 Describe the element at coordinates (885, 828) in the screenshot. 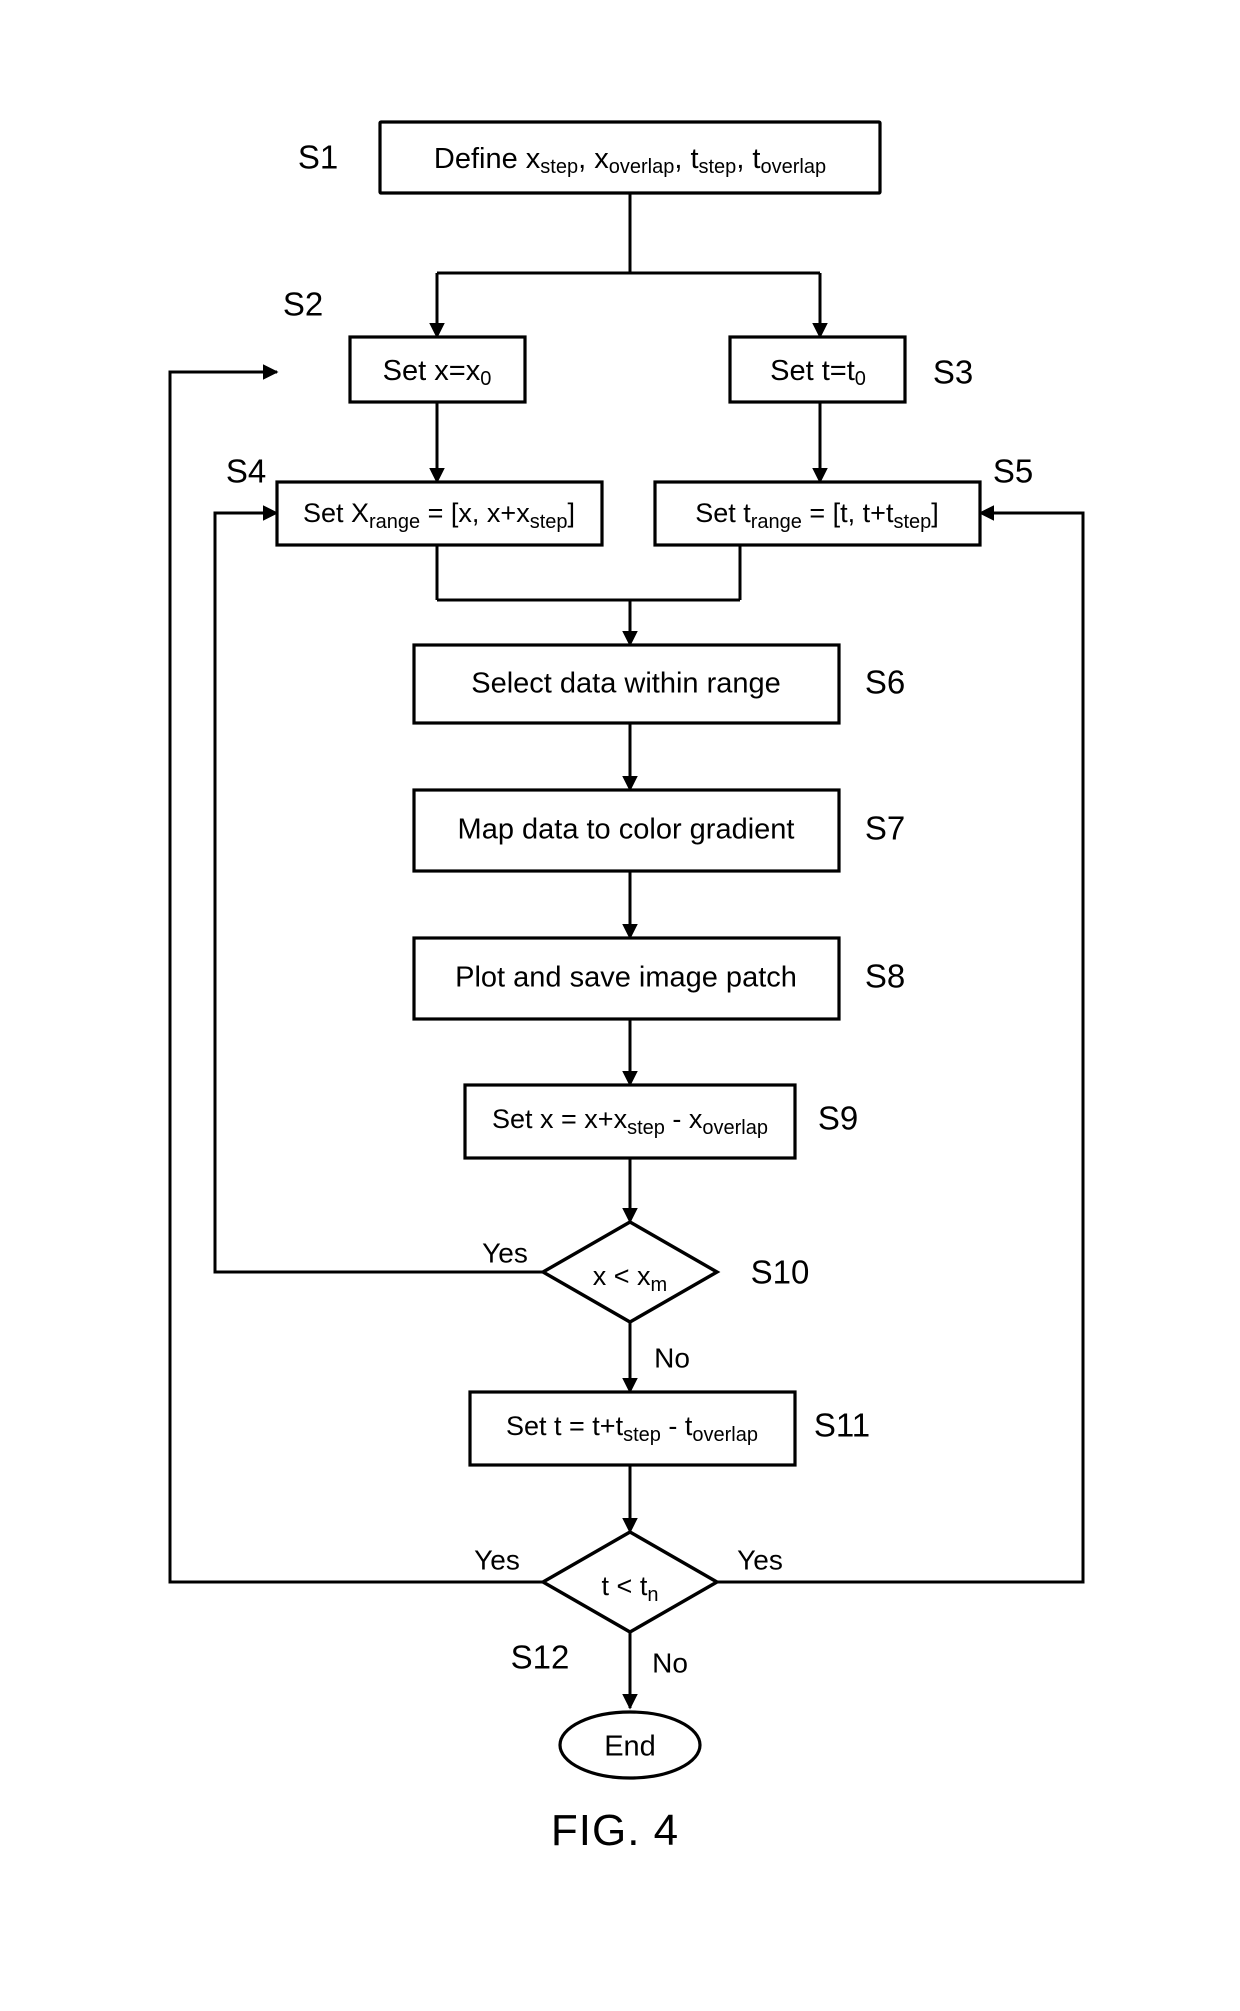

I see `step-label-s7: S7` at that location.